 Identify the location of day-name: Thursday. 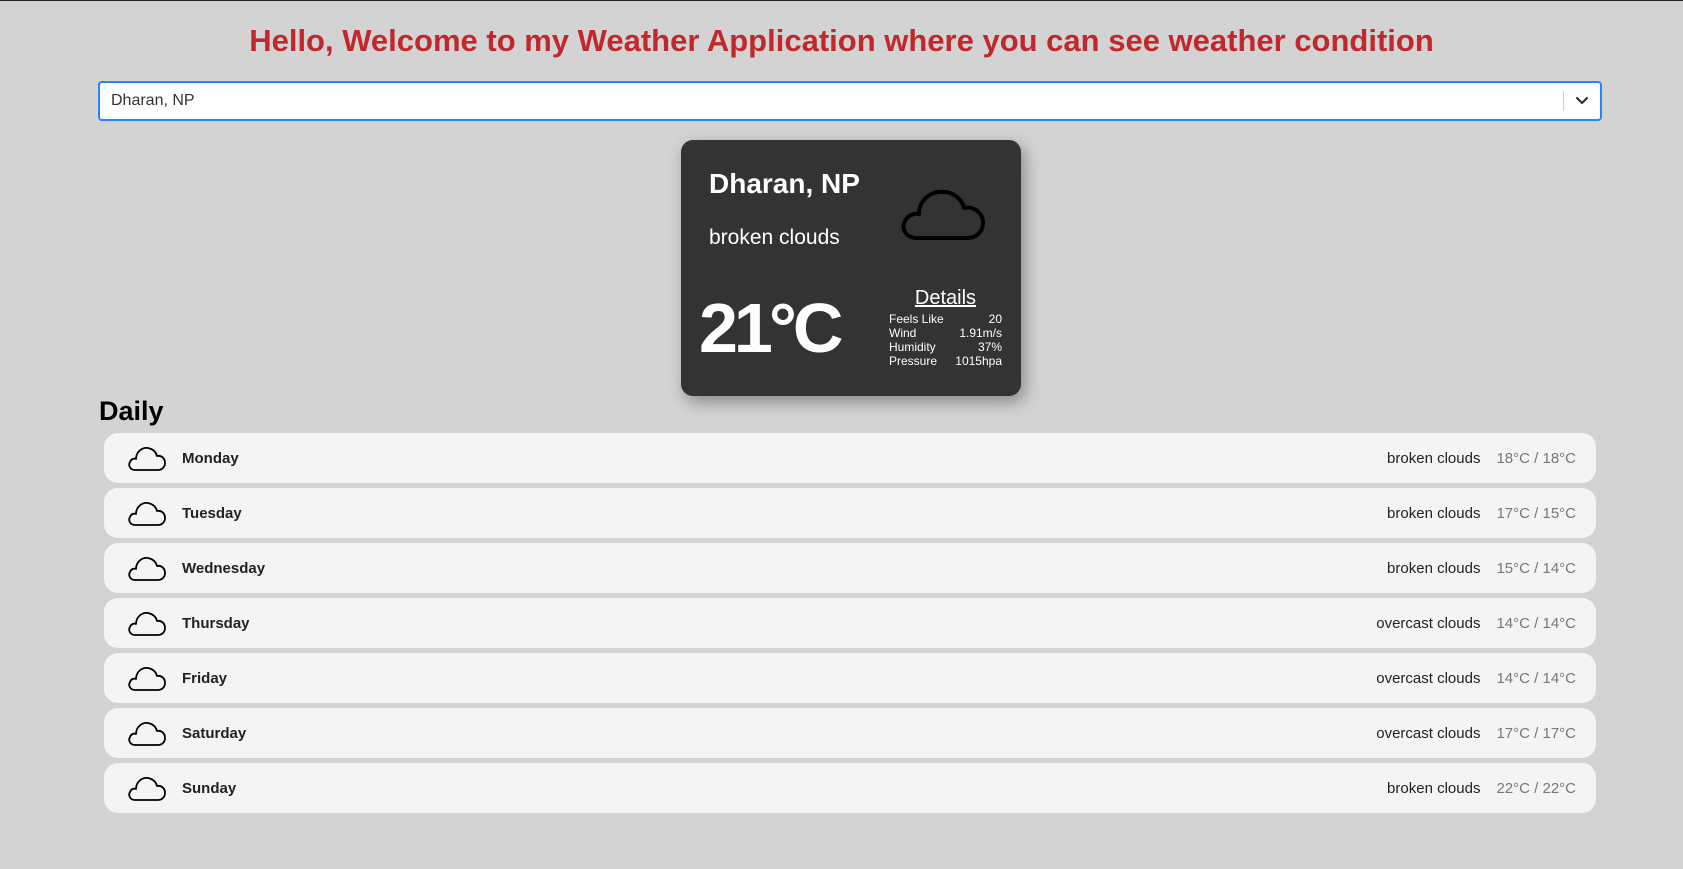
(216, 623).